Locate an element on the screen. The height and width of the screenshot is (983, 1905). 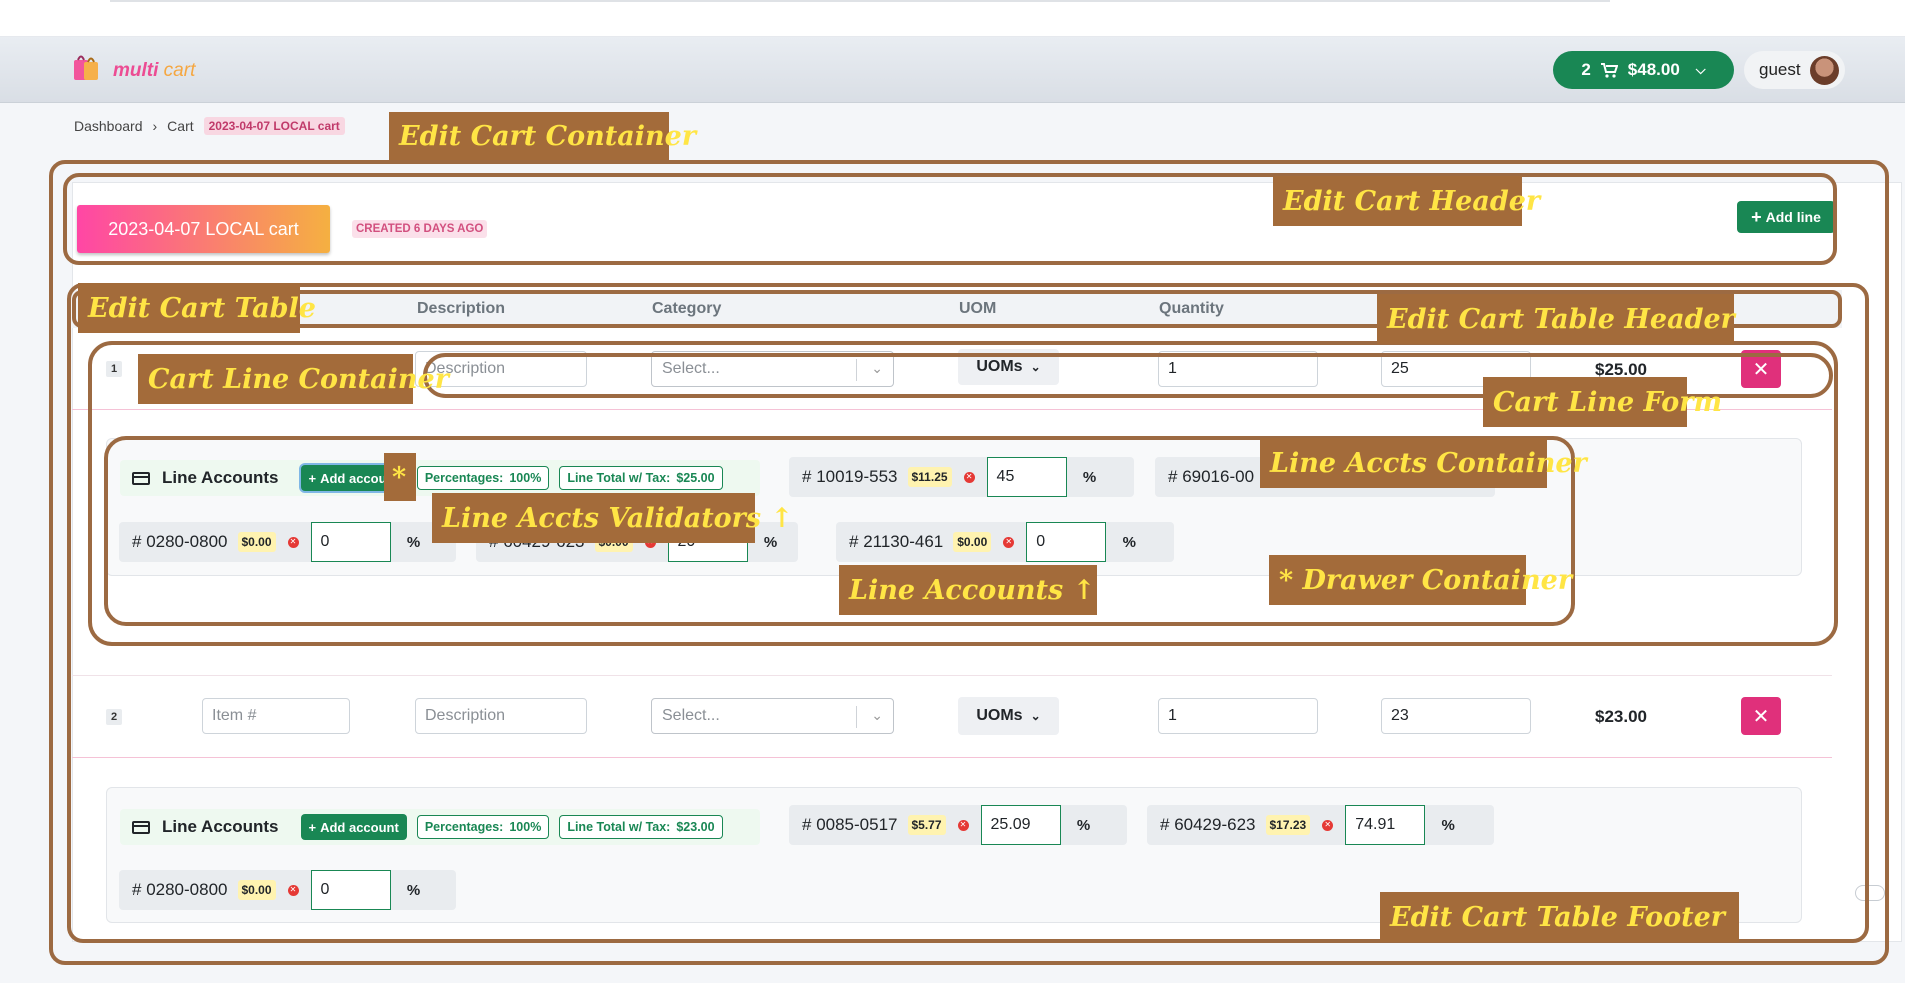
annotation-edit-cart-table-footer: Edit Cart Table Footer is located at coordinates (1559, 917).